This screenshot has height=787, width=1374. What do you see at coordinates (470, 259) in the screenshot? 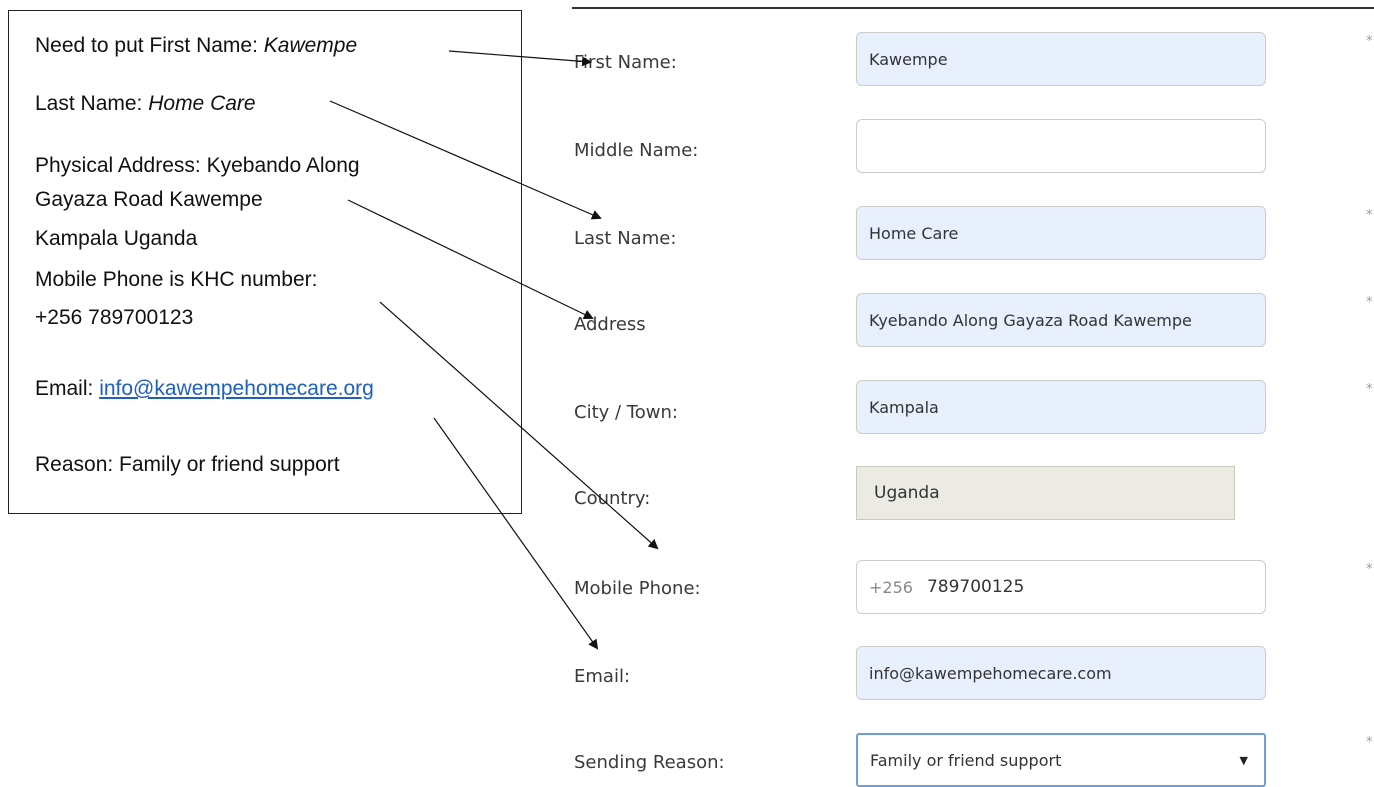
I see `arrow-address` at bounding box center [470, 259].